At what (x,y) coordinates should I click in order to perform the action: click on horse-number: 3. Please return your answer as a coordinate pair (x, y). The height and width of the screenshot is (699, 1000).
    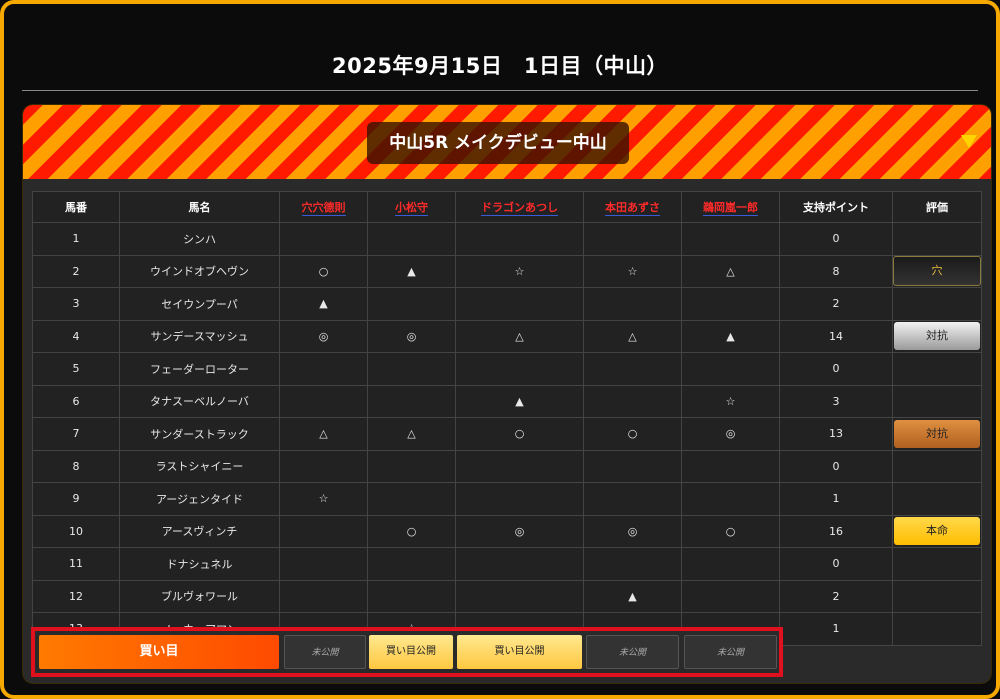
    Looking at the image, I should click on (76, 304).